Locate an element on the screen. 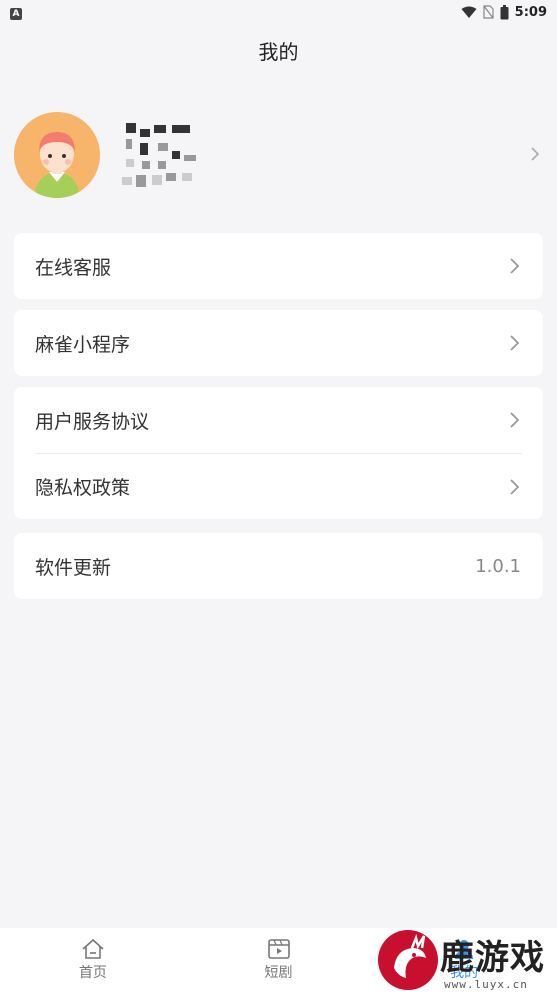 The image size is (557, 995). card-legal: 用户服务协议 隐私权政策 is located at coordinates (278, 453).